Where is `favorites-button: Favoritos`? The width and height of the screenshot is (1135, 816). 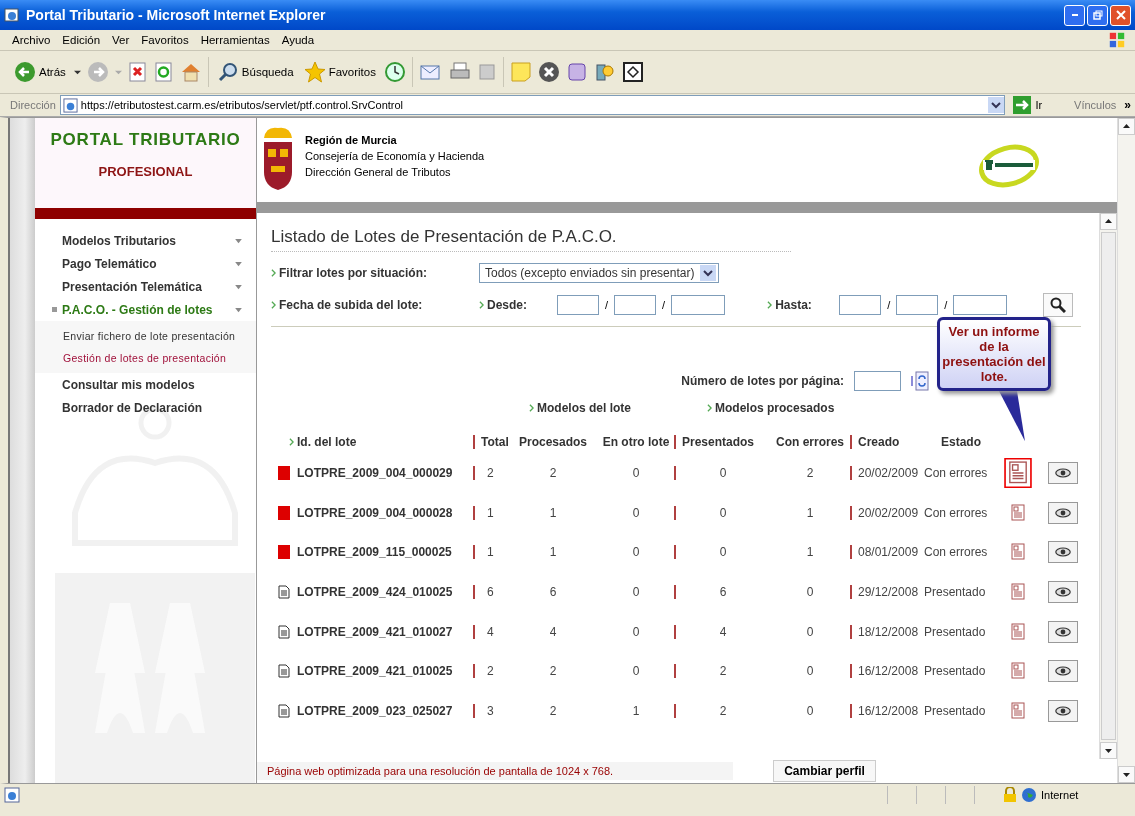 favorites-button: Favoritos is located at coordinates (339, 72).